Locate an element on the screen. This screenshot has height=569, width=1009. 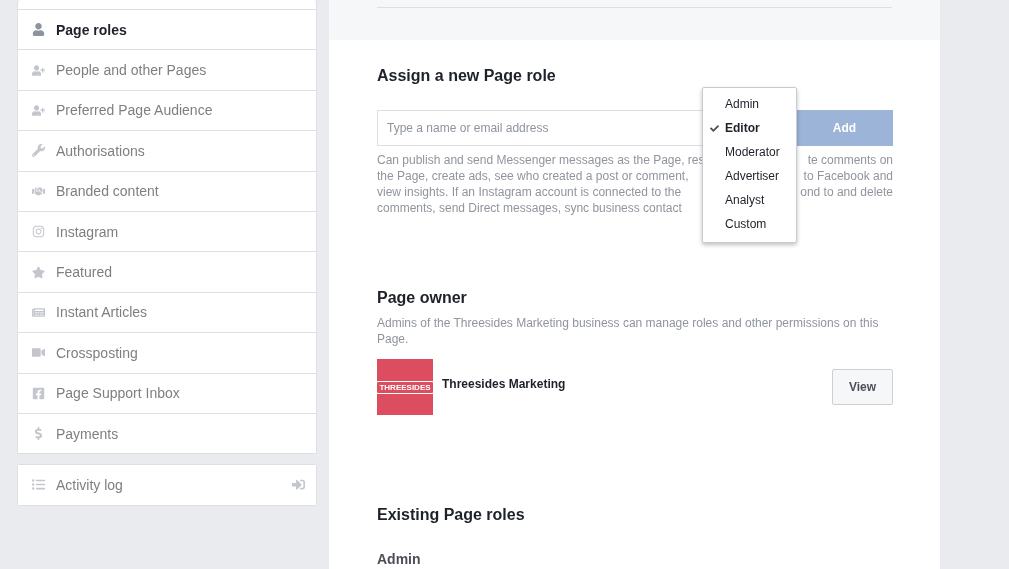
facebook-icon is located at coordinates (38, 393).